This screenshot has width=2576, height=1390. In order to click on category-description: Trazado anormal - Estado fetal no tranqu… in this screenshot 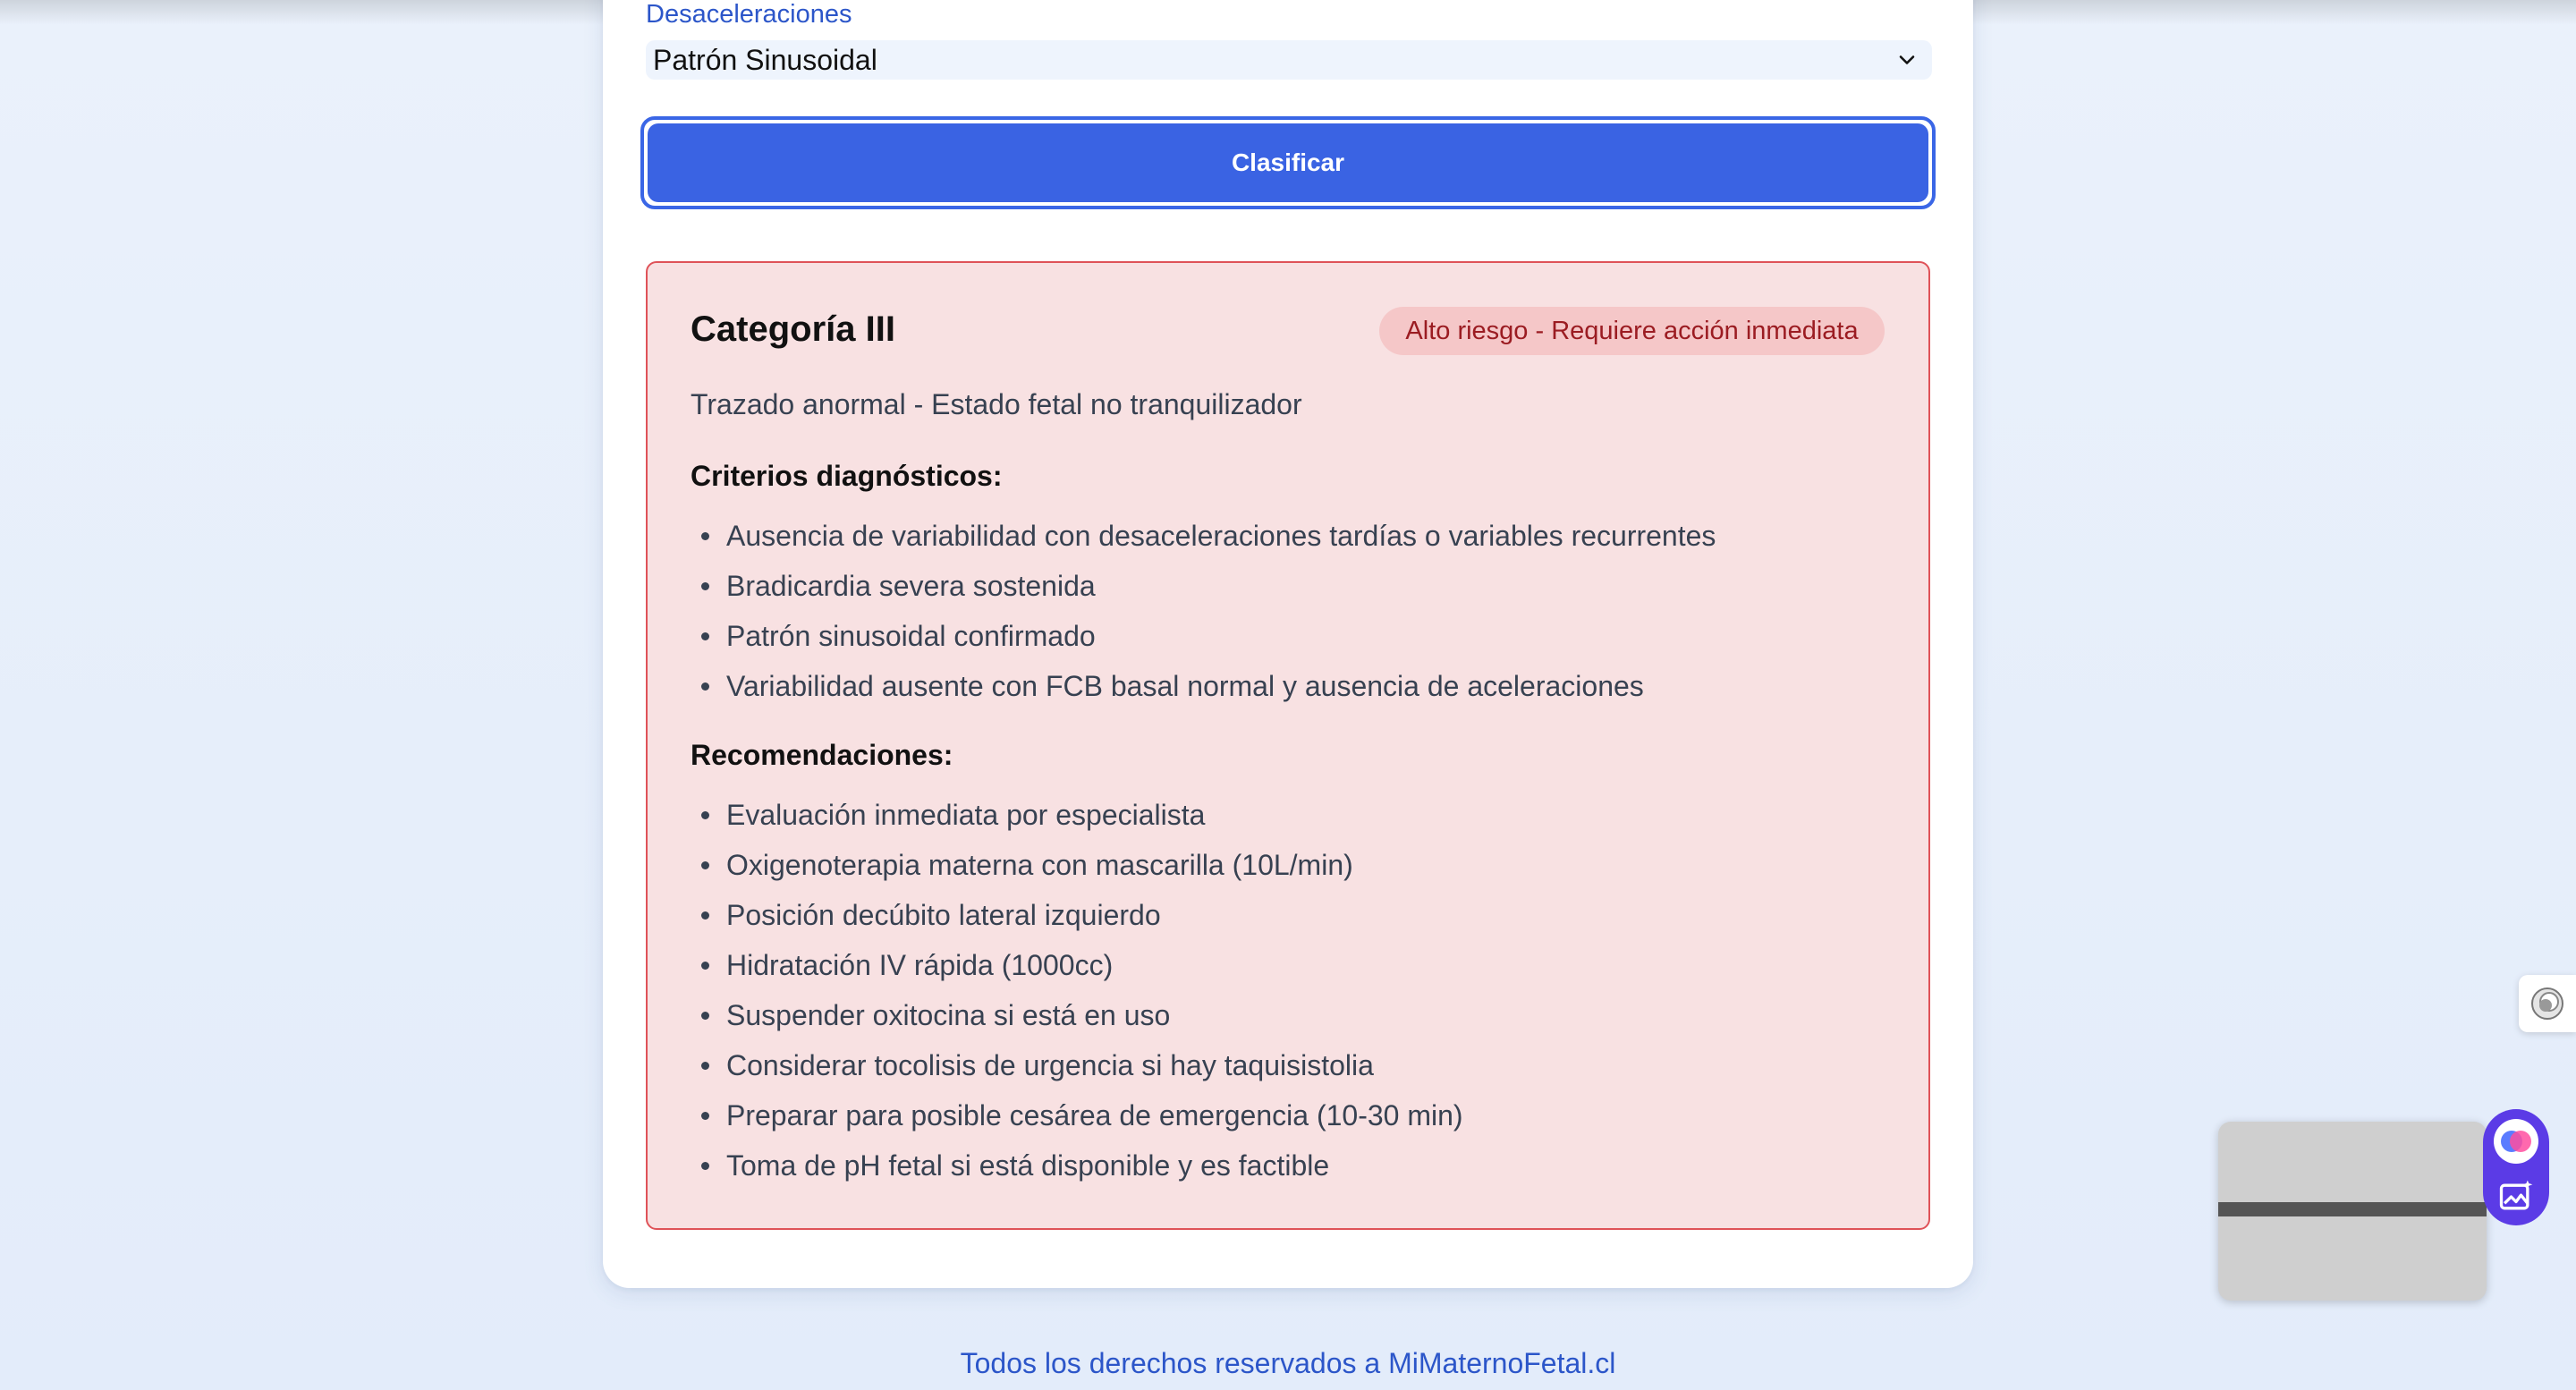, I will do `click(996, 404)`.